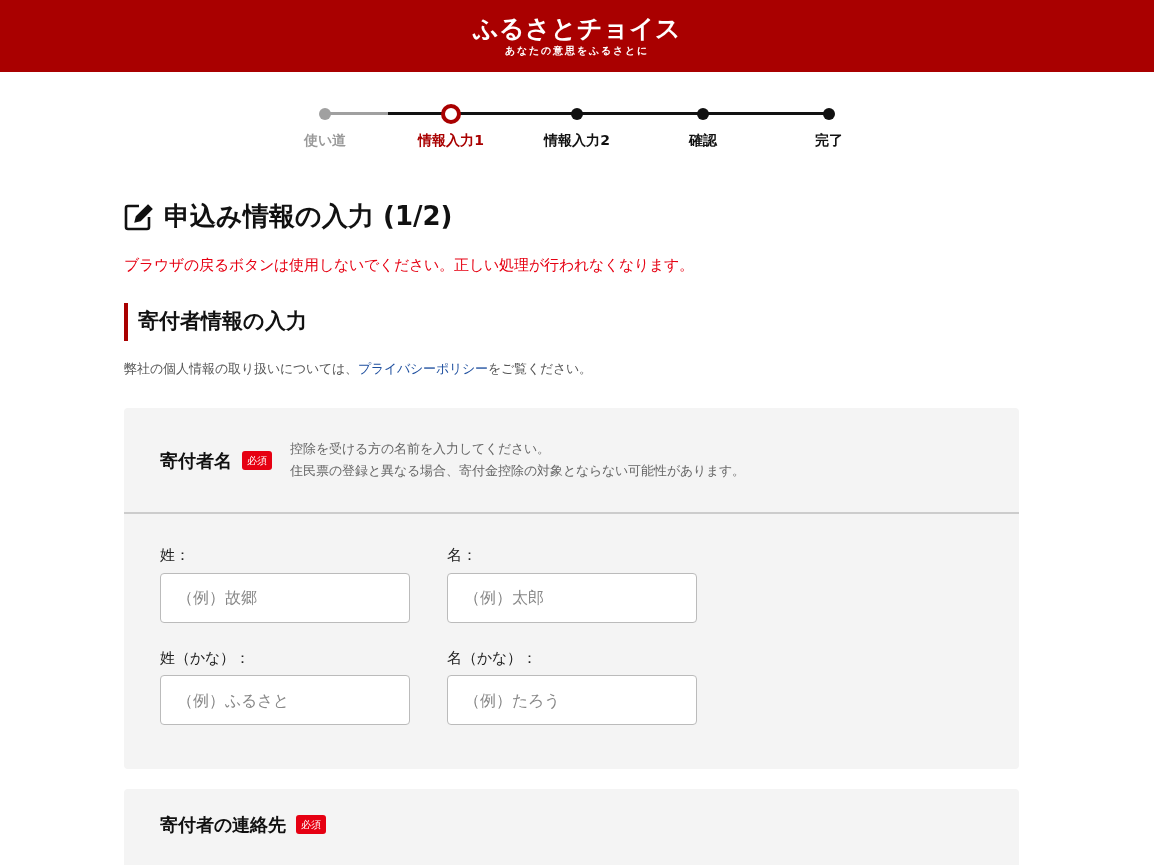  What do you see at coordinates (829, 140) in the screenshot?
I see `step-label: 完了` at bounding box center [829, 140].